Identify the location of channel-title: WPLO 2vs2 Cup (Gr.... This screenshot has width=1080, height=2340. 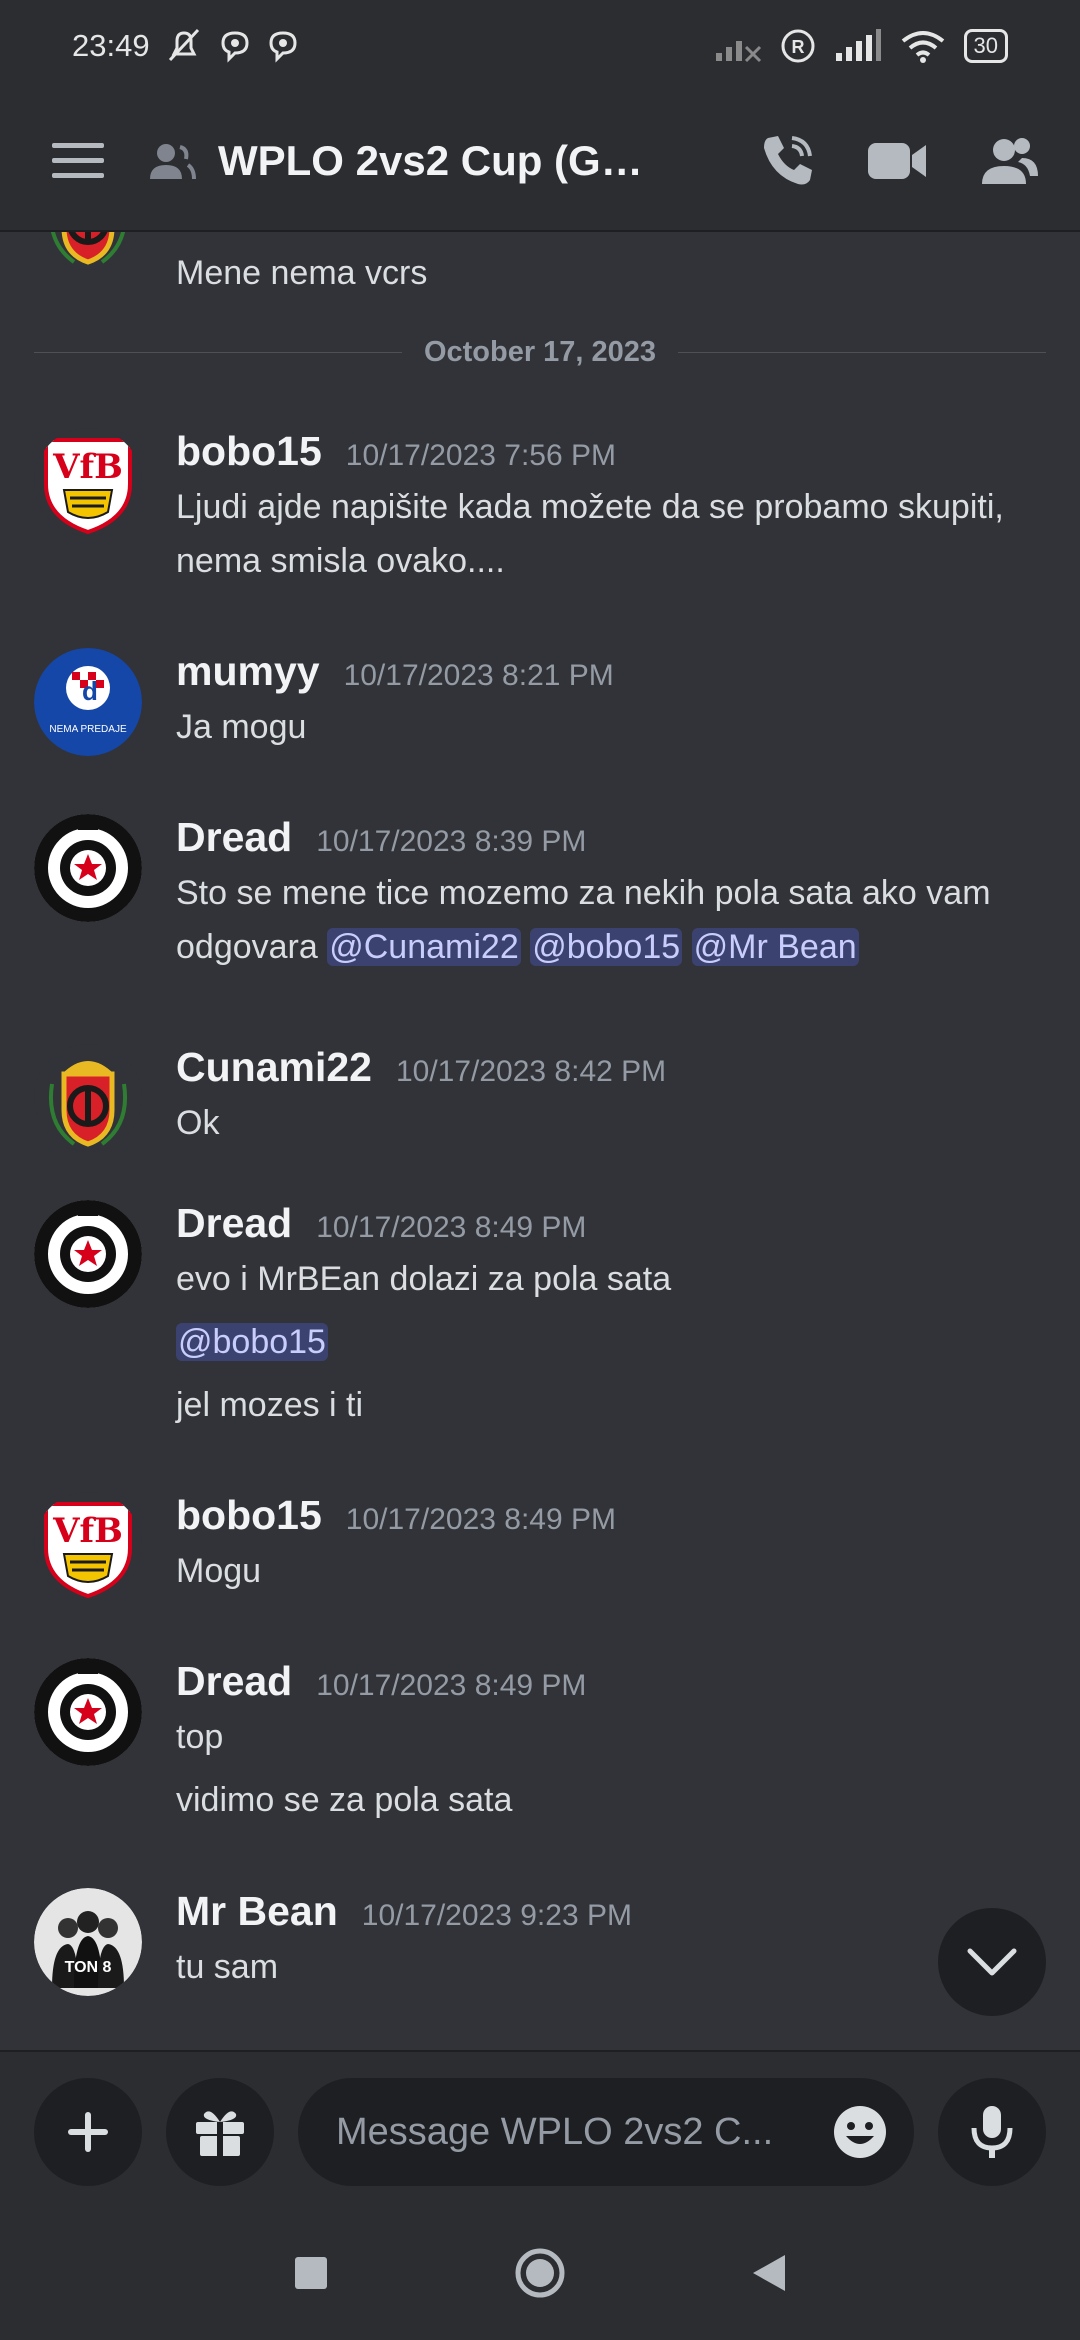
(433, 160).